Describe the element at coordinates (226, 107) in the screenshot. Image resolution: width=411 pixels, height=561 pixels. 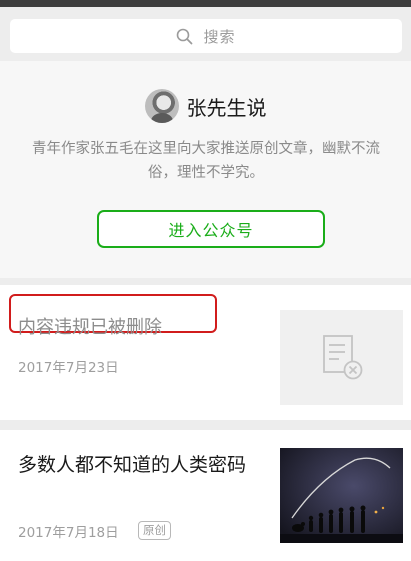
I see `account-name: 张先生说` at that location.